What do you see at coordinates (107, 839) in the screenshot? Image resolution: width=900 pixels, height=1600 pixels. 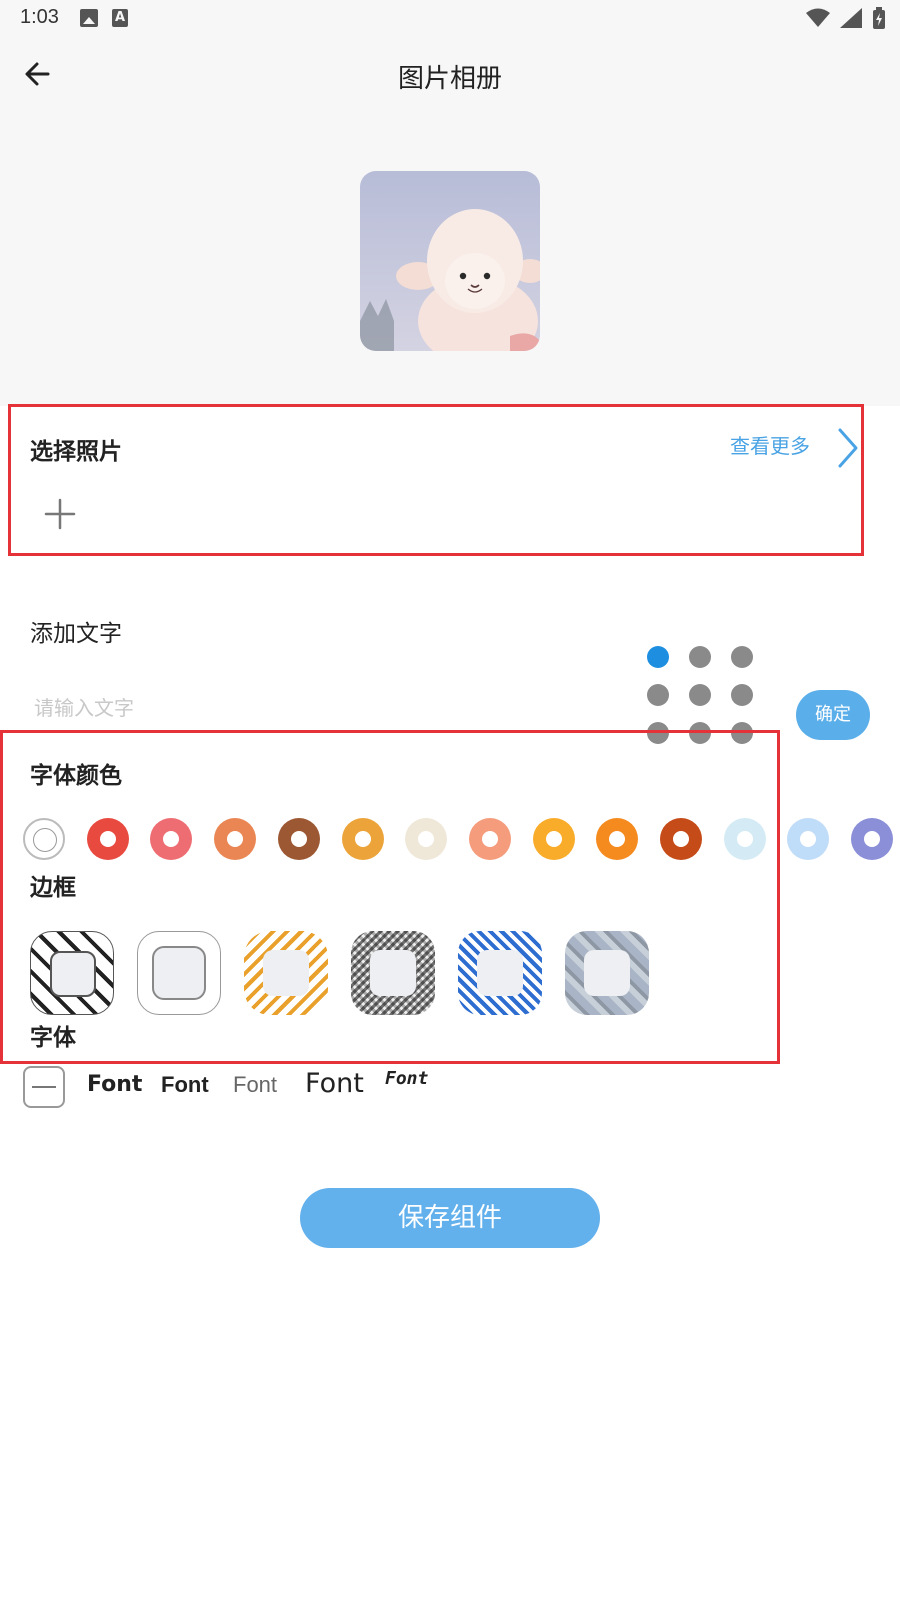 I see `color-swatch-red` at bounding box center [107, 839].